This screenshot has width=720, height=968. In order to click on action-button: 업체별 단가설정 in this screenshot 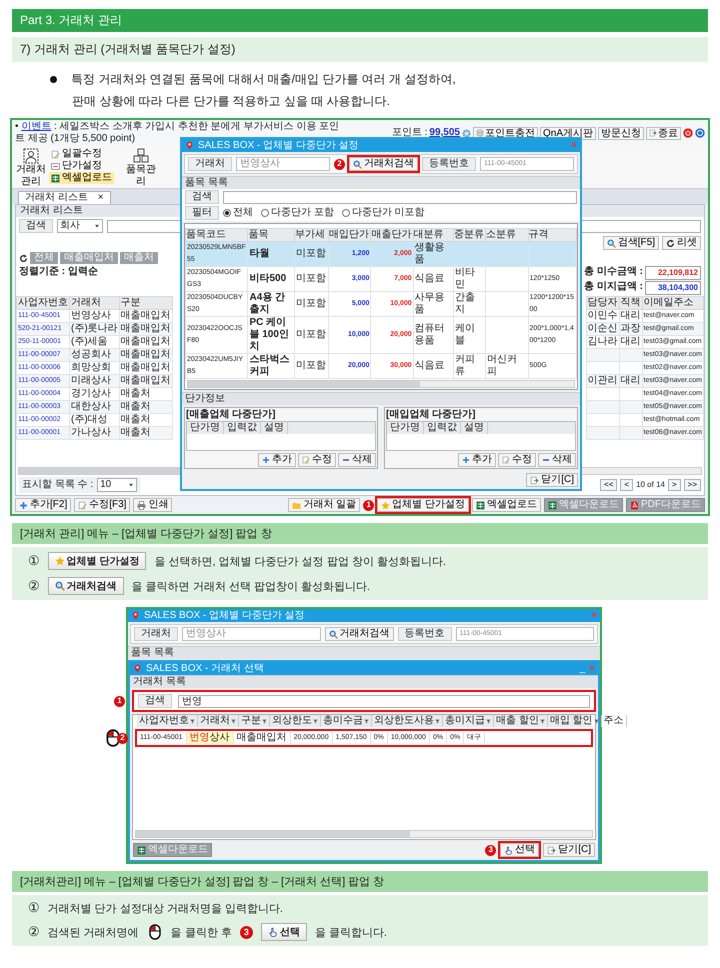, I will do `click(423, 505)`.